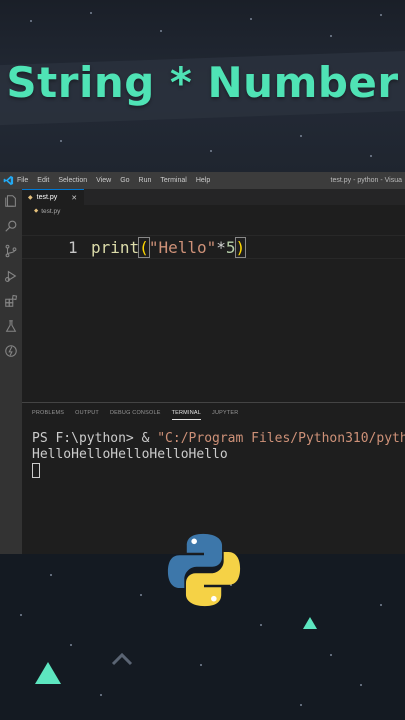 This screenshot has height=720, width=405. I want to click on tab-output: OUTPUT, so click(87, 413).